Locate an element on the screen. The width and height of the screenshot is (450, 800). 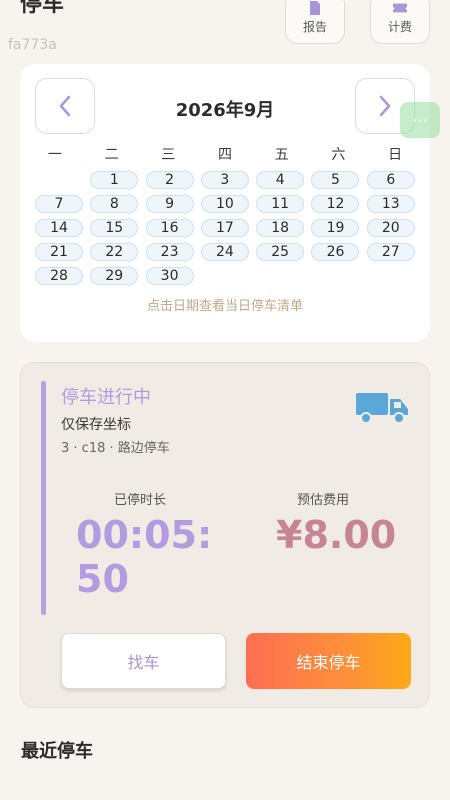
weekday-label: 一 is located at coordinates (54, 155).